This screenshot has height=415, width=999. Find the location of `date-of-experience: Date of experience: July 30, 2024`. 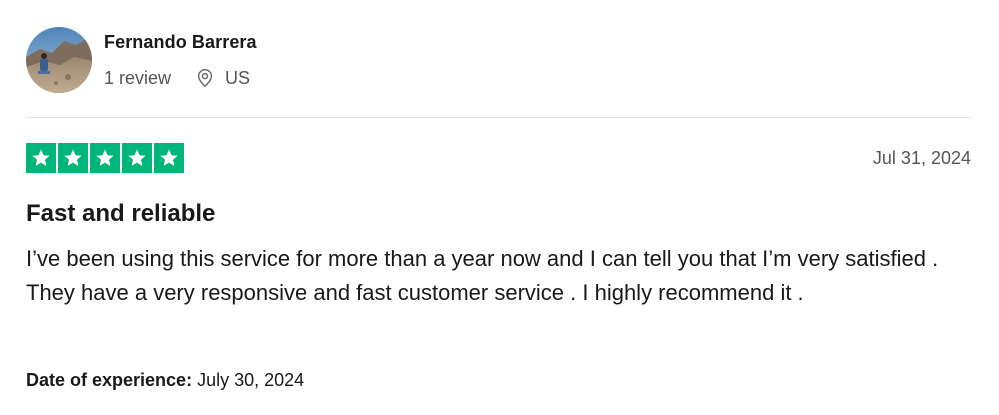

date-of-experience: Date of experience: July 30, 2024 is located at coordinates (165, 380).